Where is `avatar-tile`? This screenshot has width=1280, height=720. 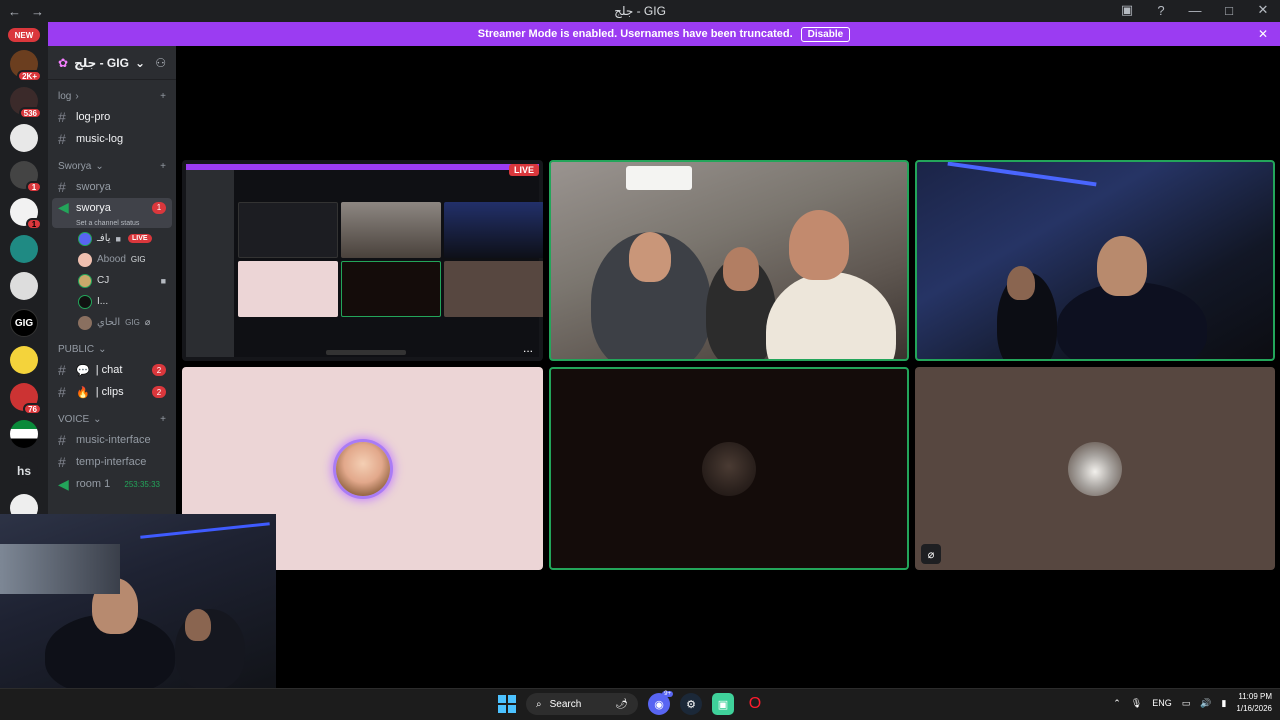 avatar-tile is located at coordinates (729, 468).